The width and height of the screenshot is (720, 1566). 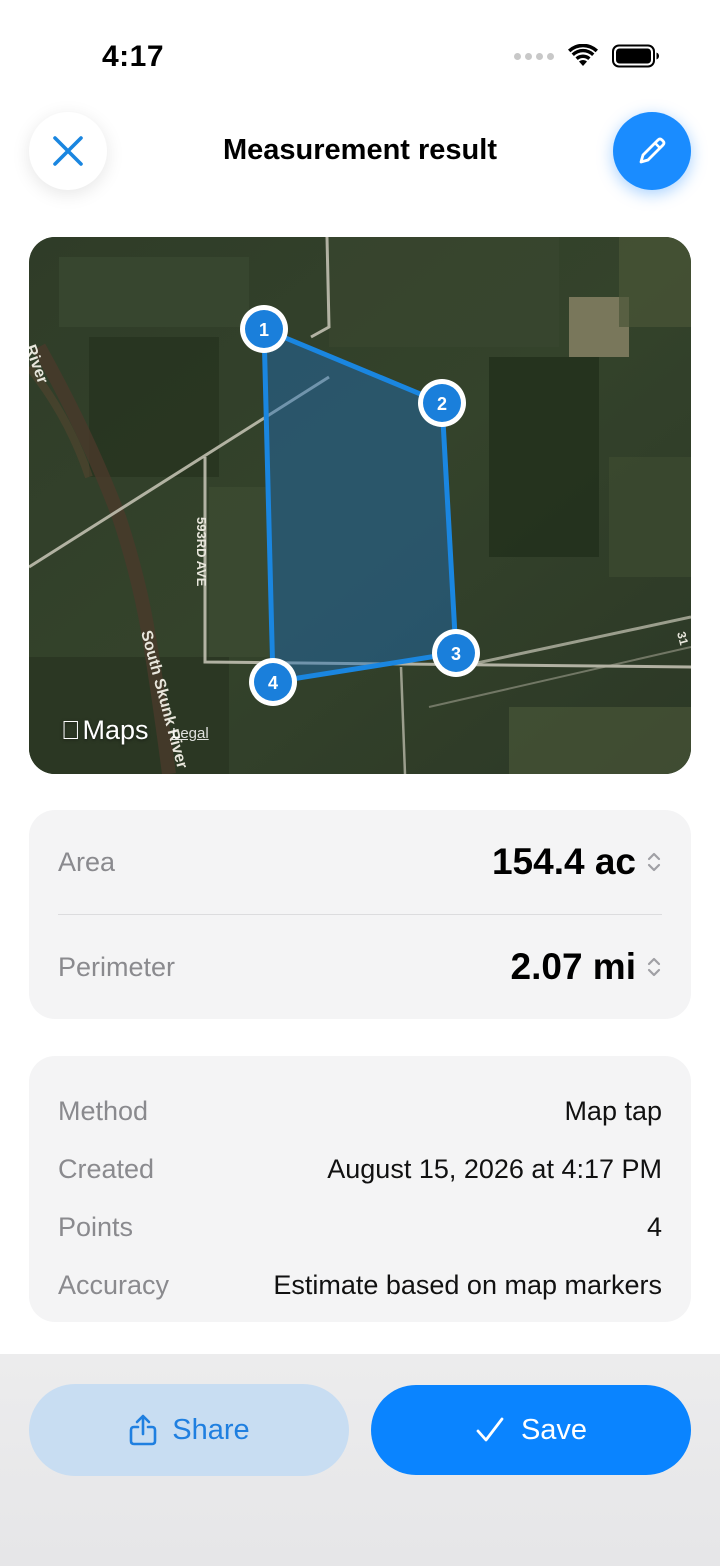 I want to click on area-row: Area 154.4 ac, so click(x=360, y=862).